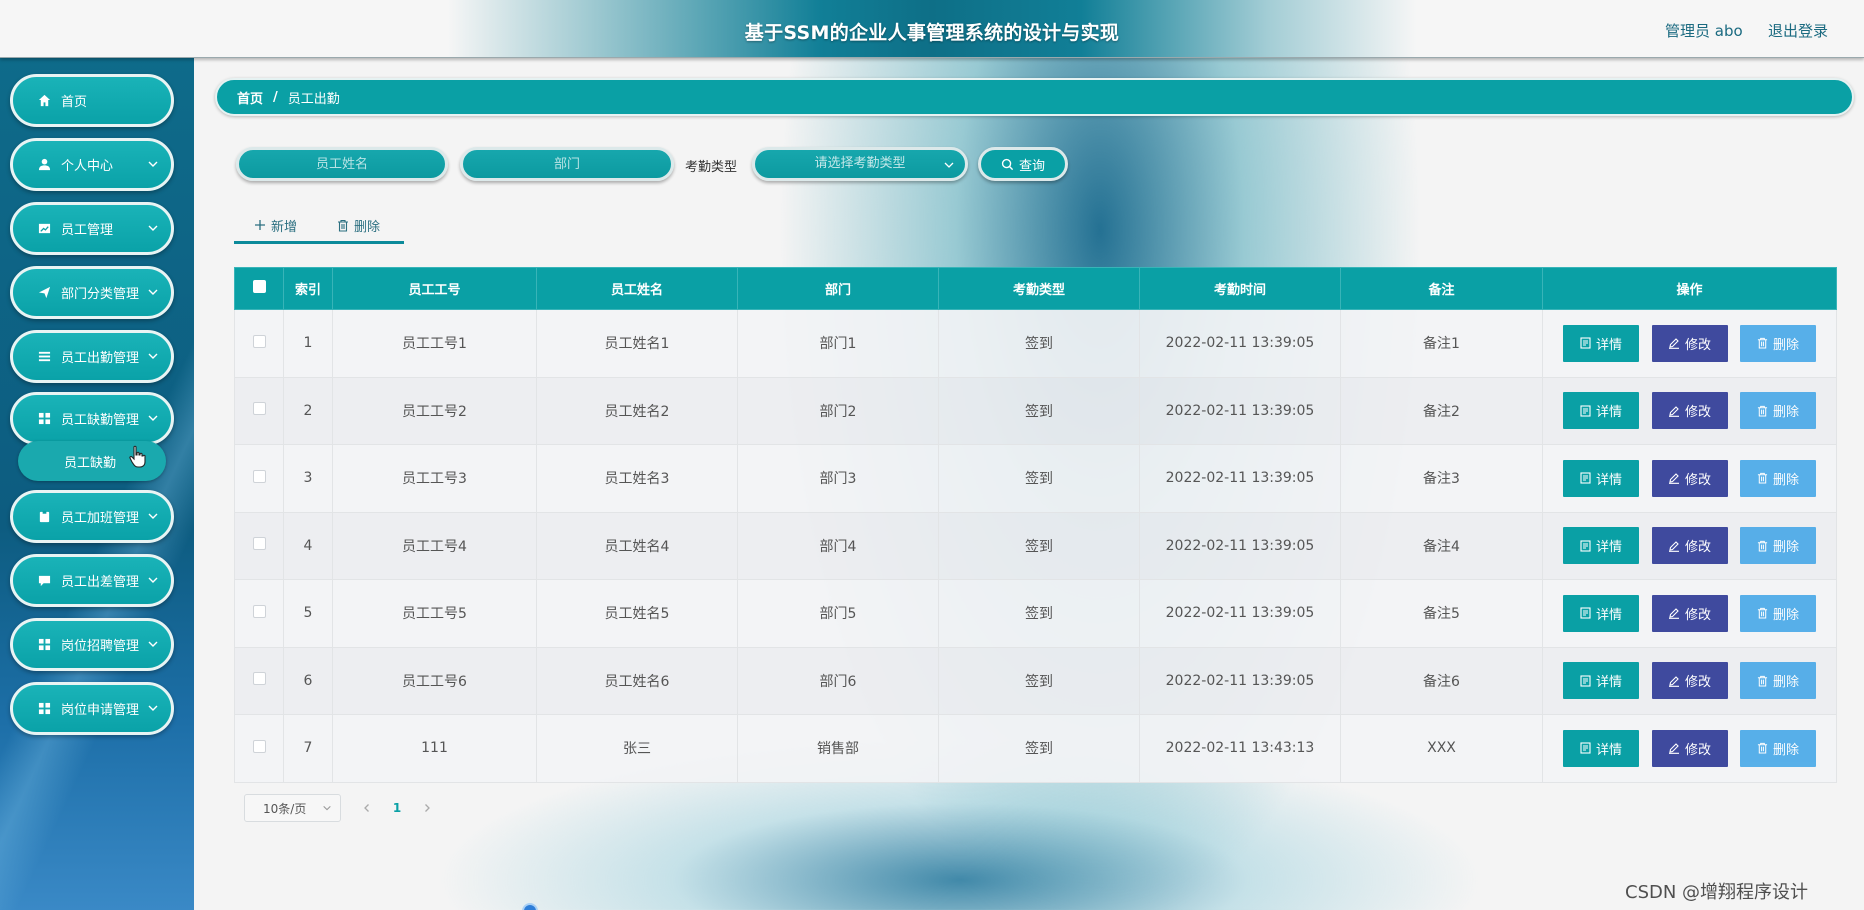  Describe the element at coordinates (427, 808) in the screenshot. I see `next-page-button` at that location.